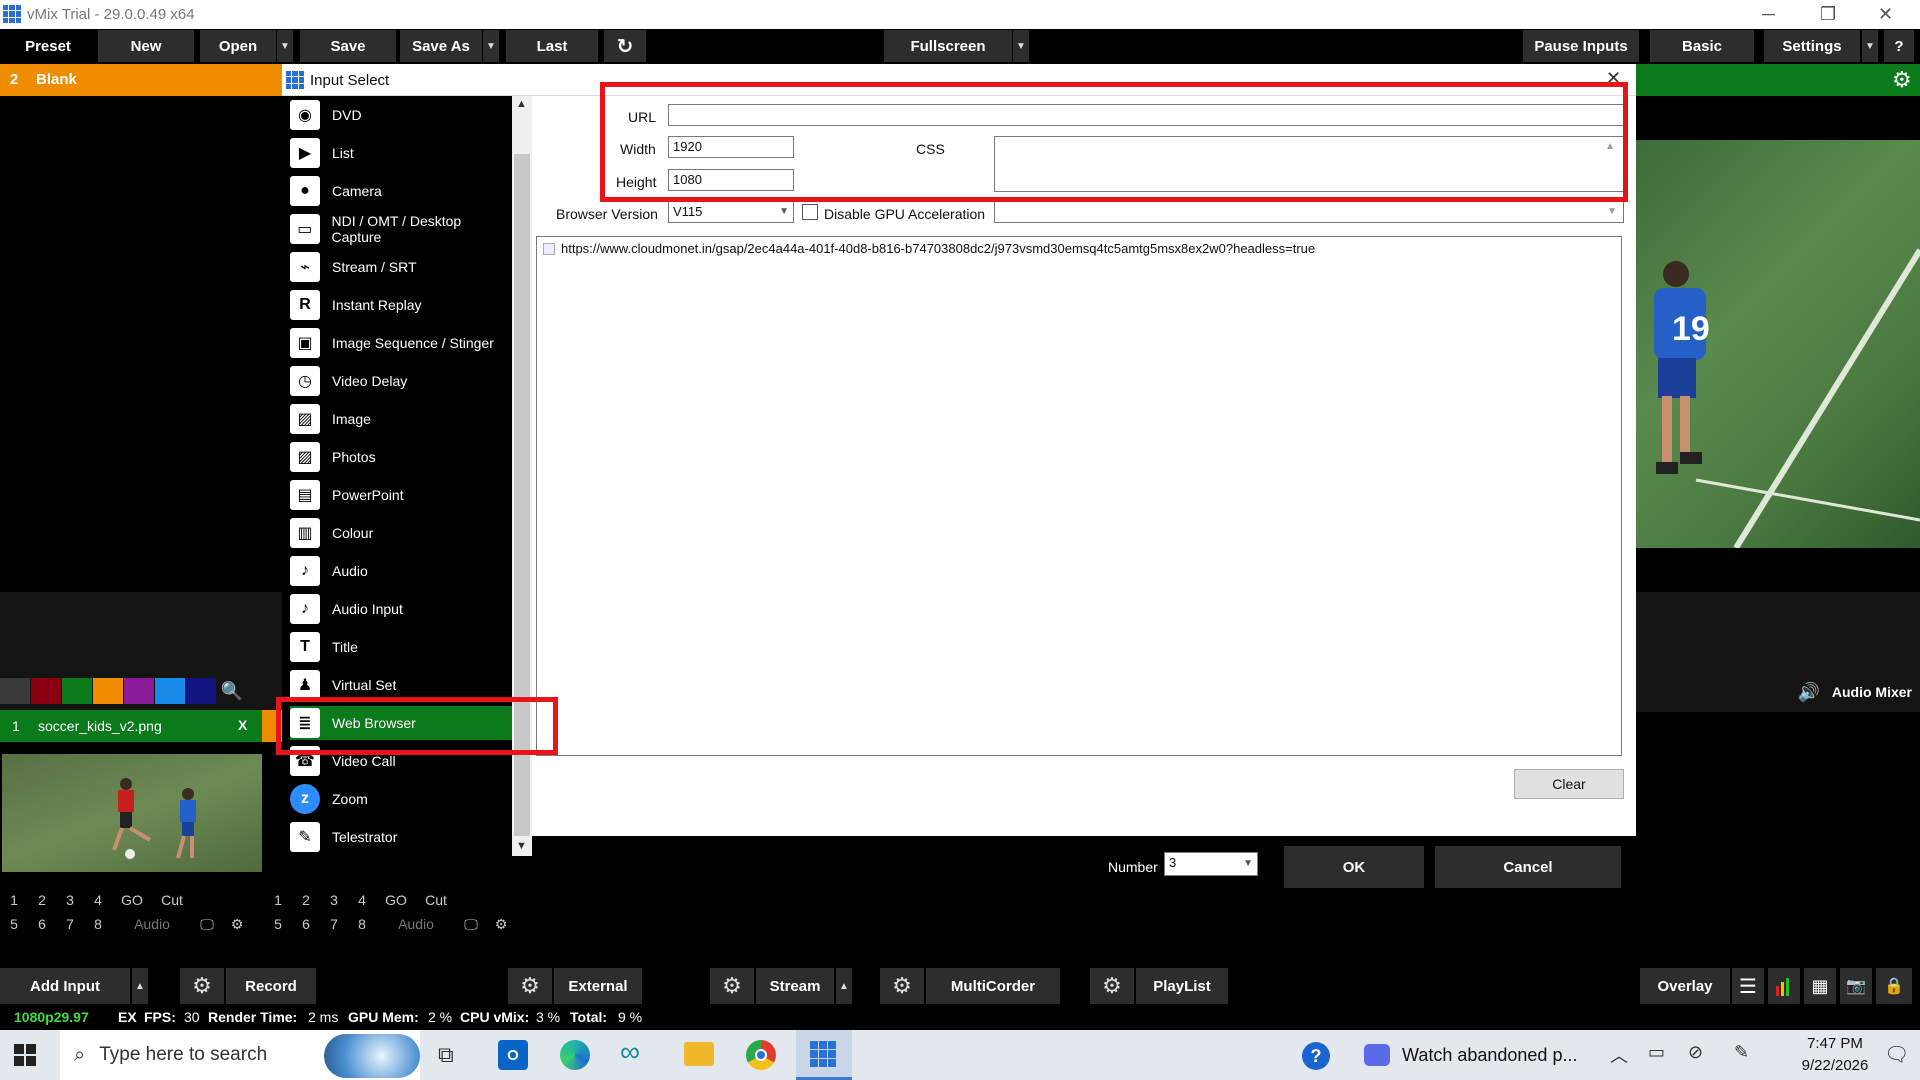 This screenshot has height=1080, width=1920. What do you see at coordinates (1702, 46) in the screenshot?
I see `basic-button: Basic` at bounding box center [1702, 46].